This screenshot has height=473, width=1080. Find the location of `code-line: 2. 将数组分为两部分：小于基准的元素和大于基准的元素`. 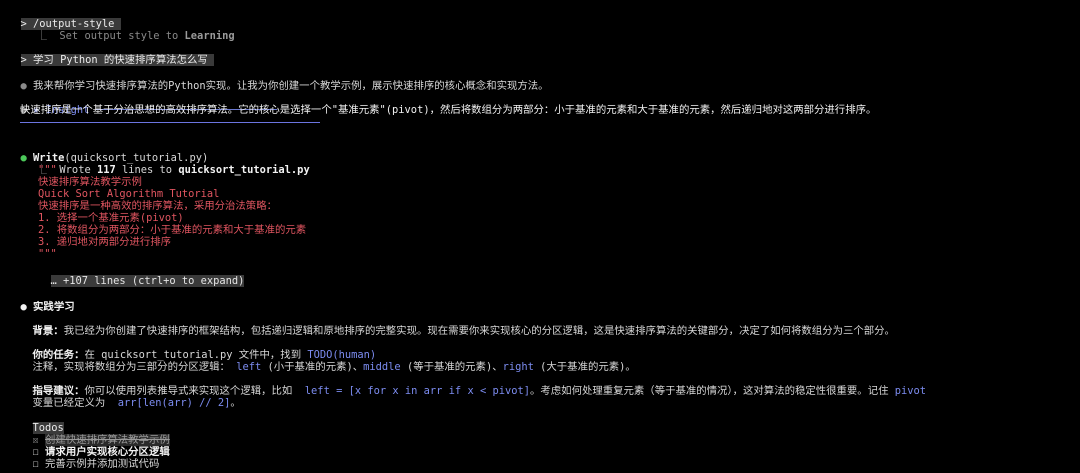

code-line: 2. 将数组分为两部分：小于基准的元素和大于基准的元素 is located at coordinates (172, 230).